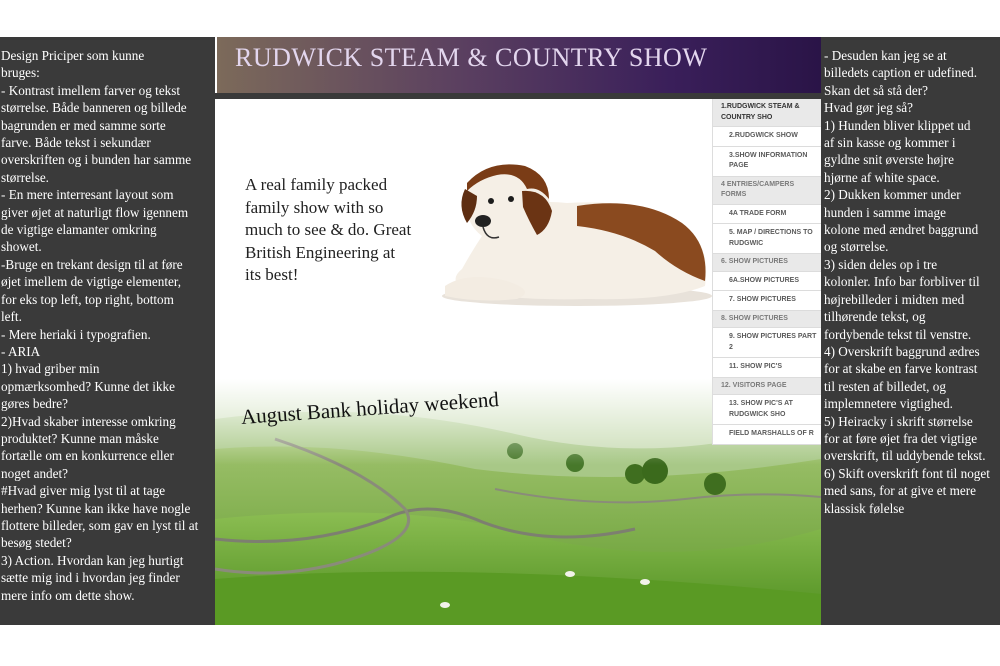 This screenshot has height=666, width=1000. I want to click on nav-item-show-pictures-8: 8. SHOW PICTURES, so click(767, 319).